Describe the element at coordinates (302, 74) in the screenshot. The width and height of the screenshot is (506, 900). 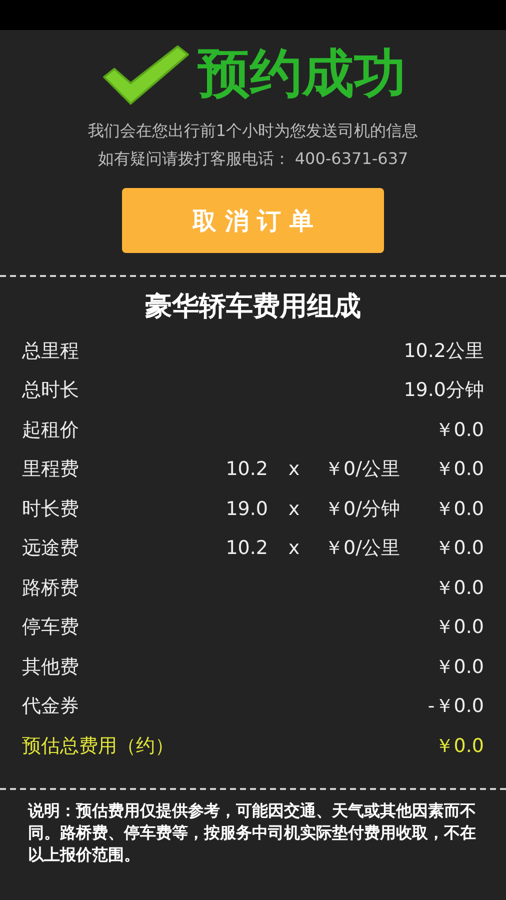
I see `success-title: 预约成功` at that location.